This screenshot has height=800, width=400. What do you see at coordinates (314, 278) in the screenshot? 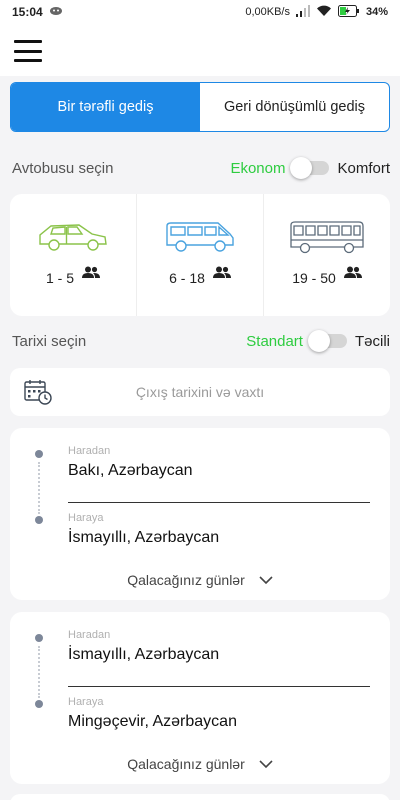
I see `capacity-bus-text: 19 - 50` at bounding box center [314, 278].